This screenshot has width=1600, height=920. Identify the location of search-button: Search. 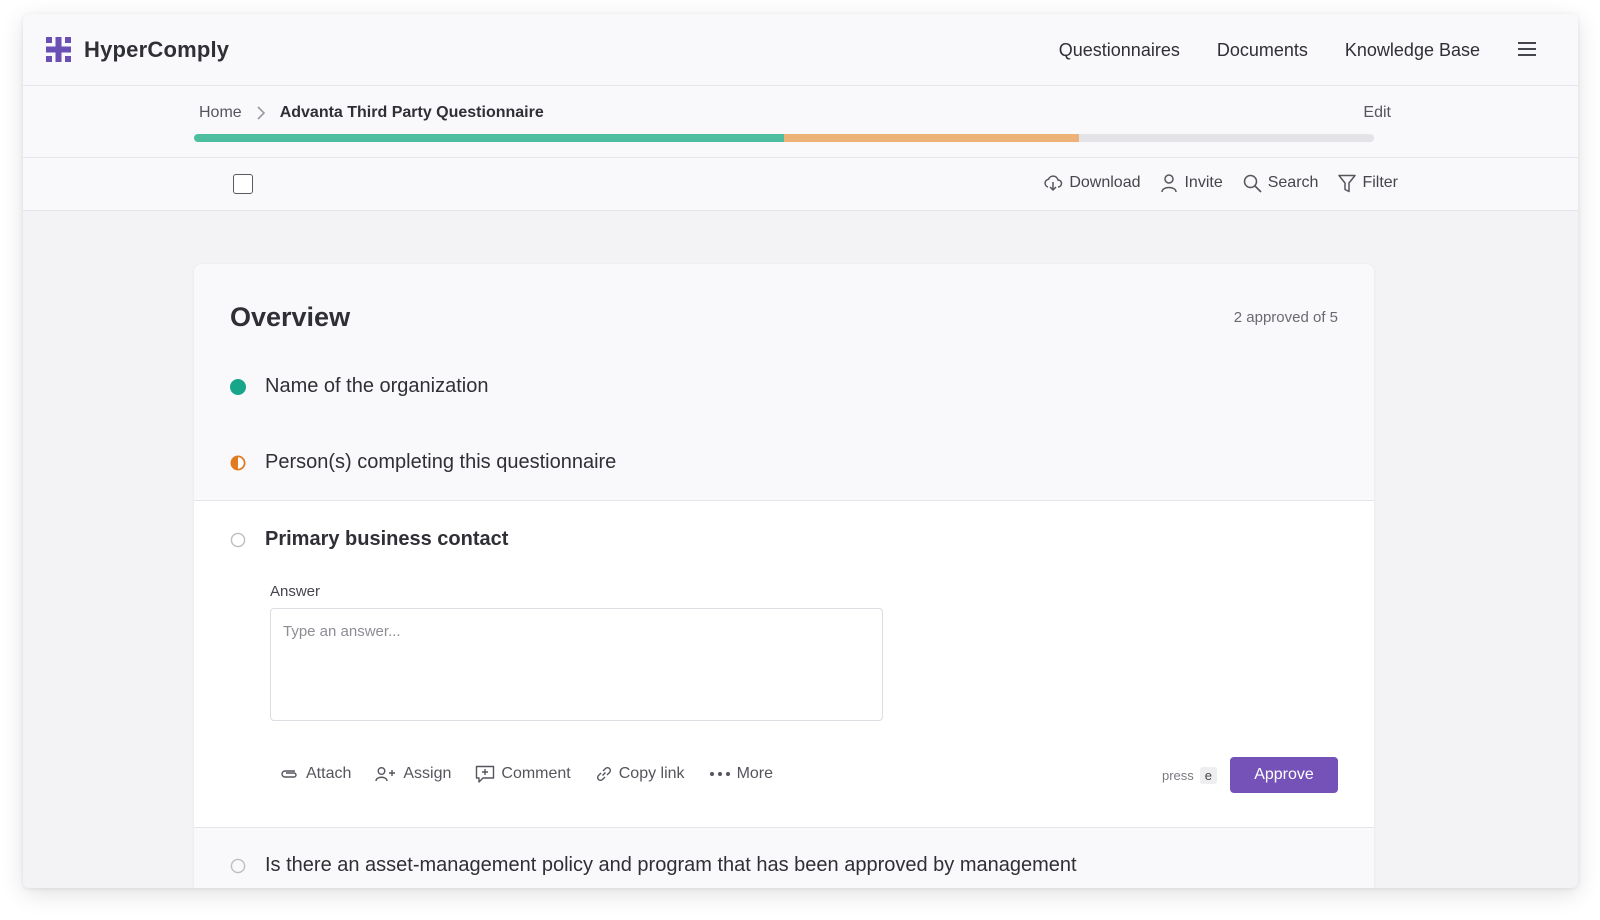
(1281, 183).